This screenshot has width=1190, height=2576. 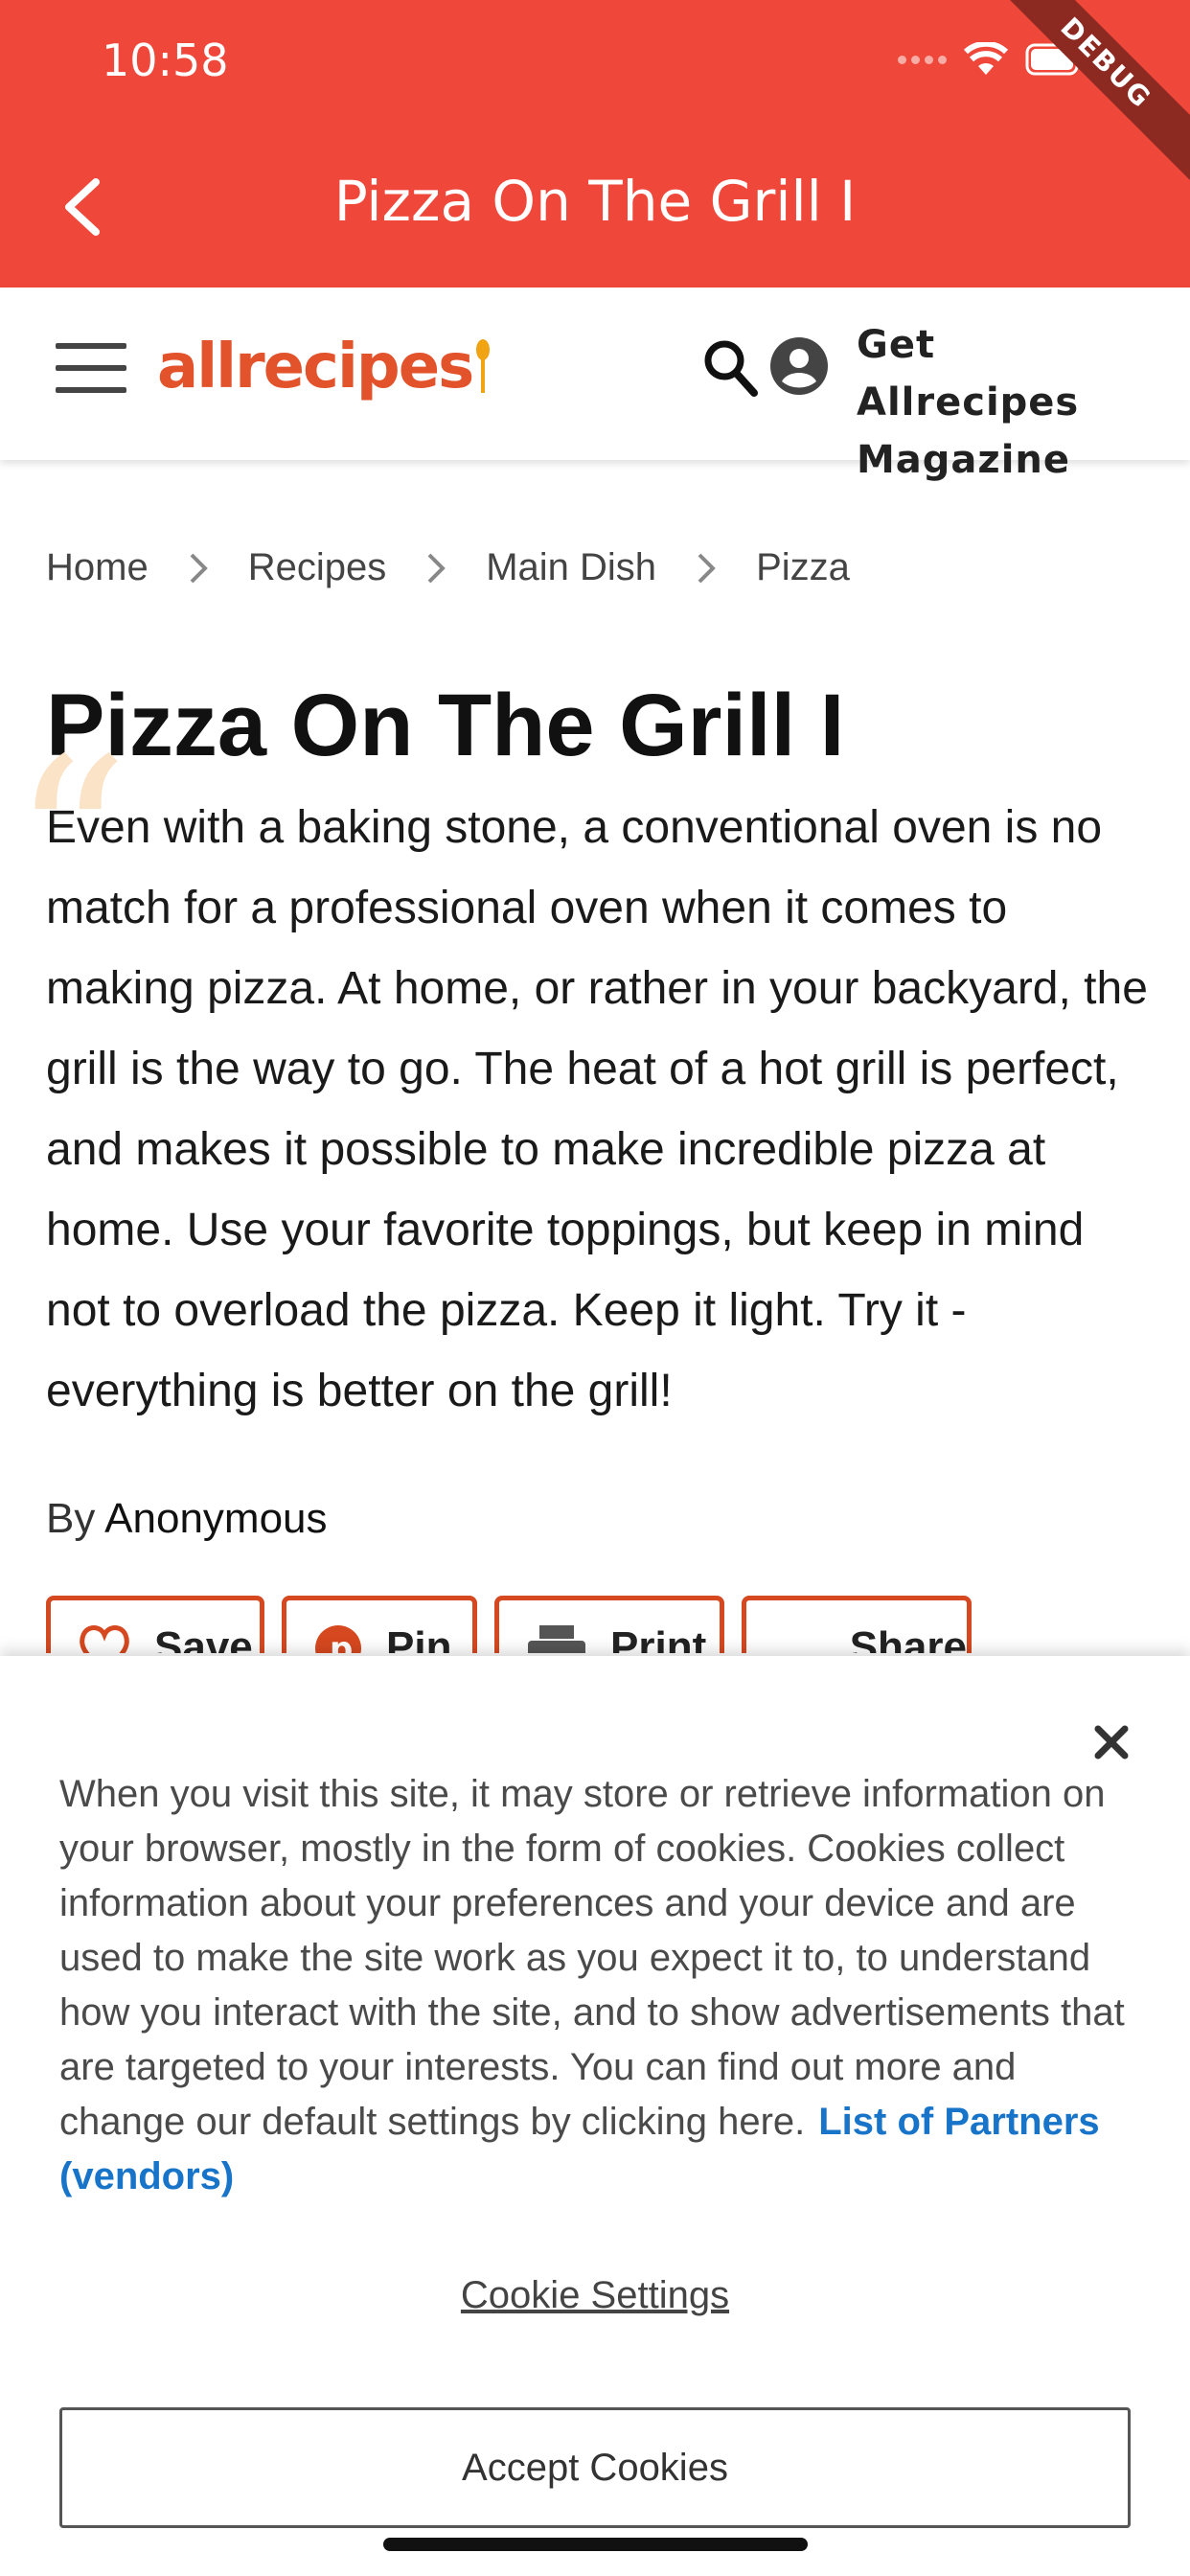 What do you see at coordinates (595, 385) in the screenshot?
I see `site-header: allrecipes Get Allrecipes Magazine` at bounding box center [595, 385].